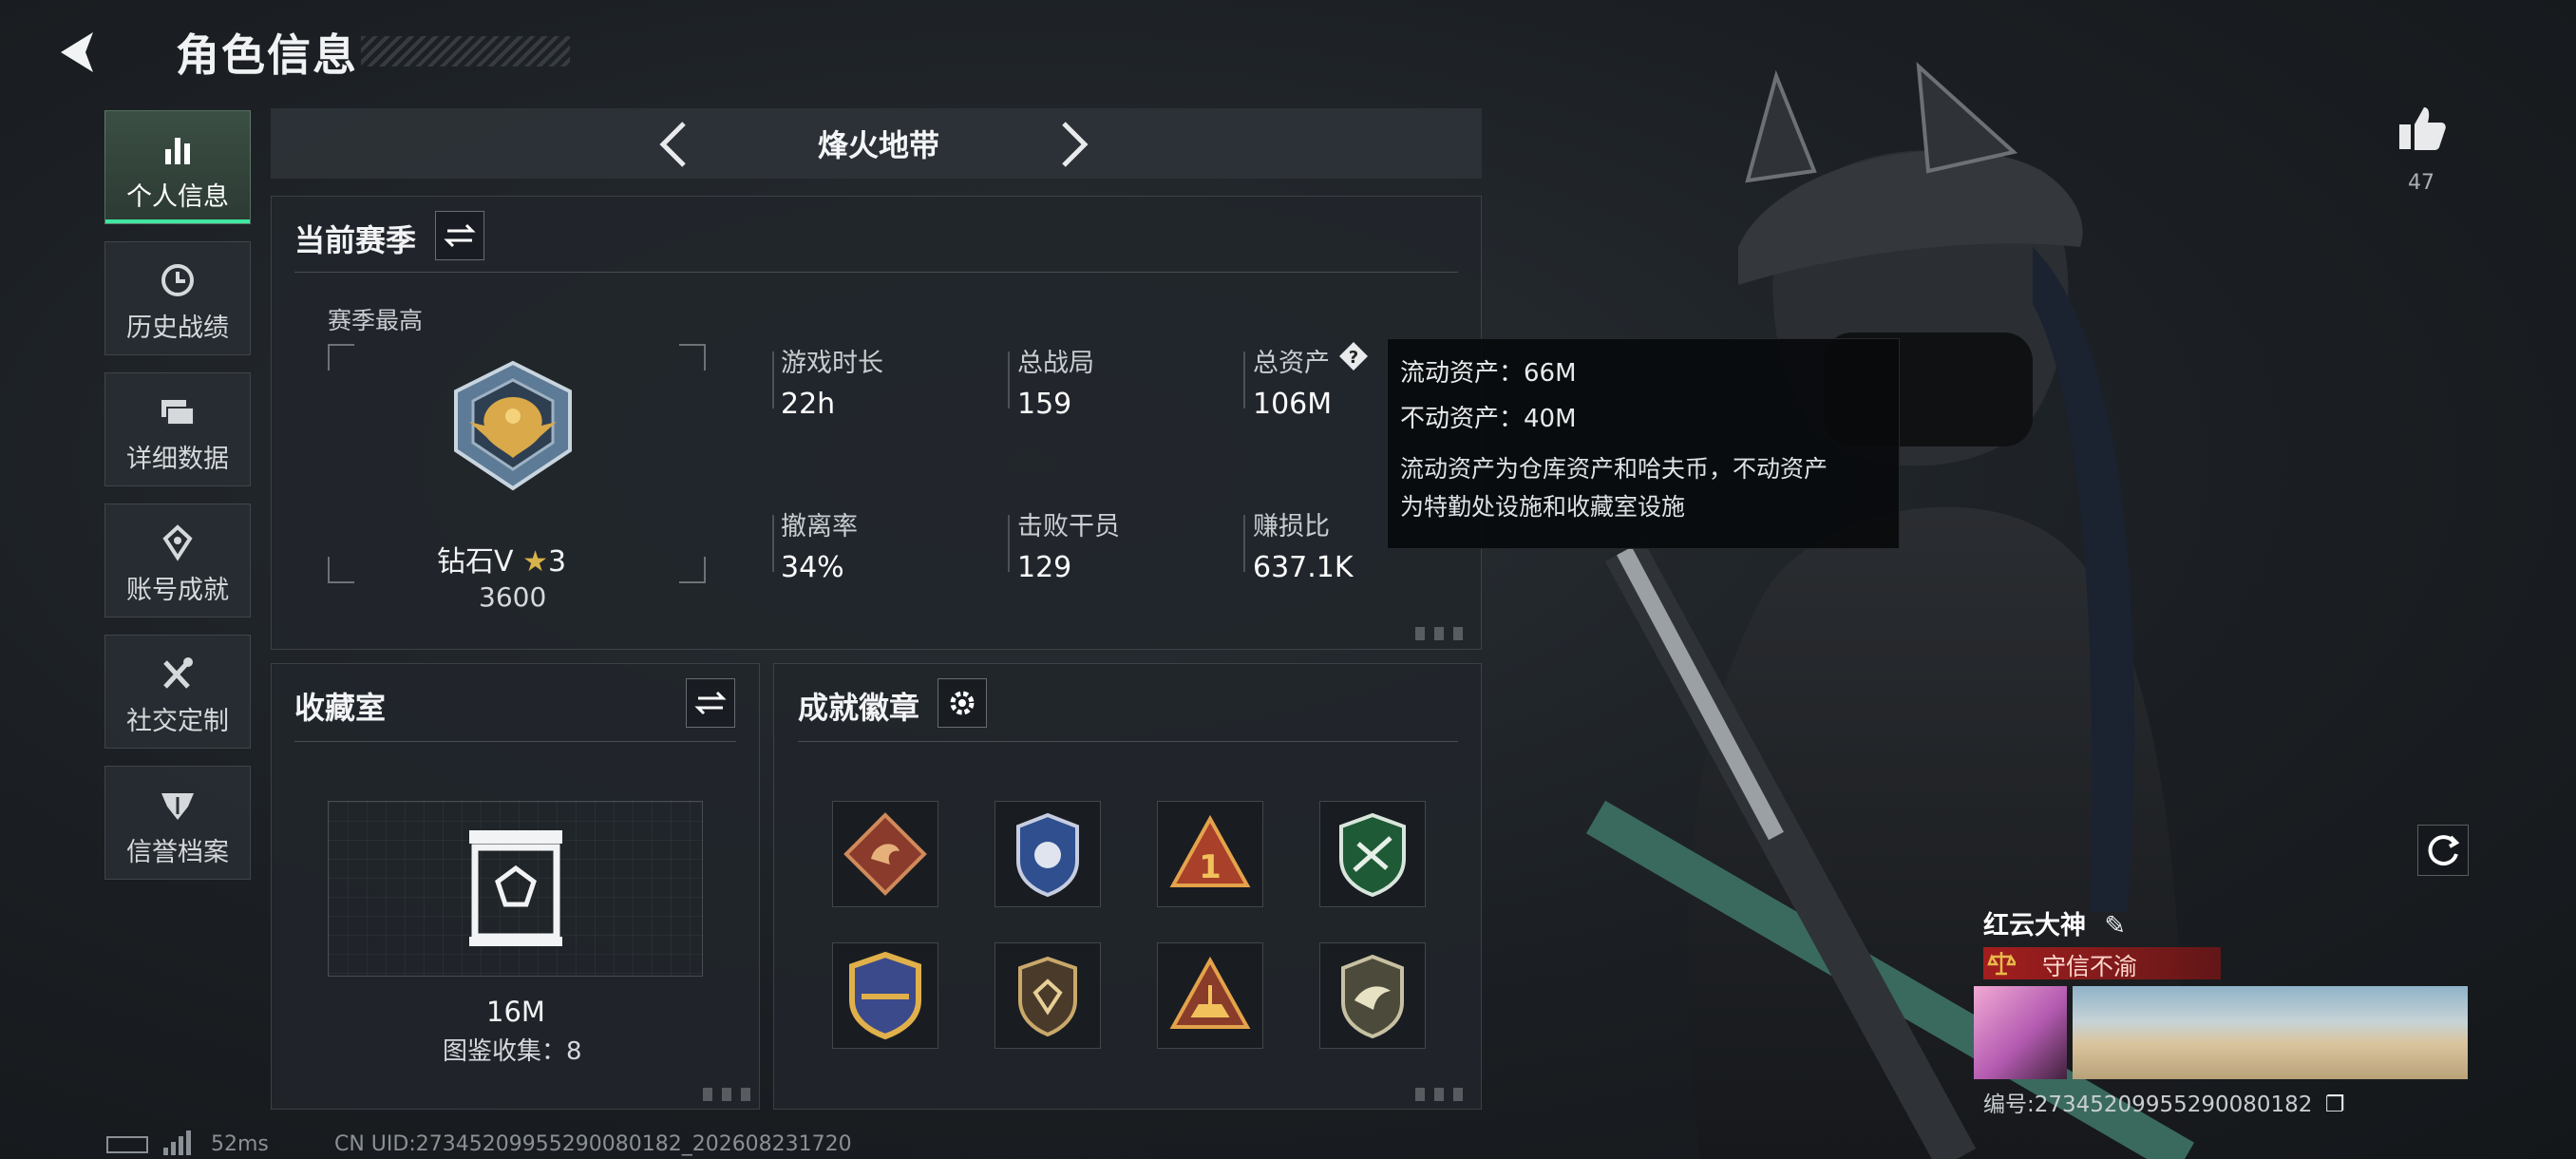  I want to click on gem-shield-badge-icon, so click(1047, 996).